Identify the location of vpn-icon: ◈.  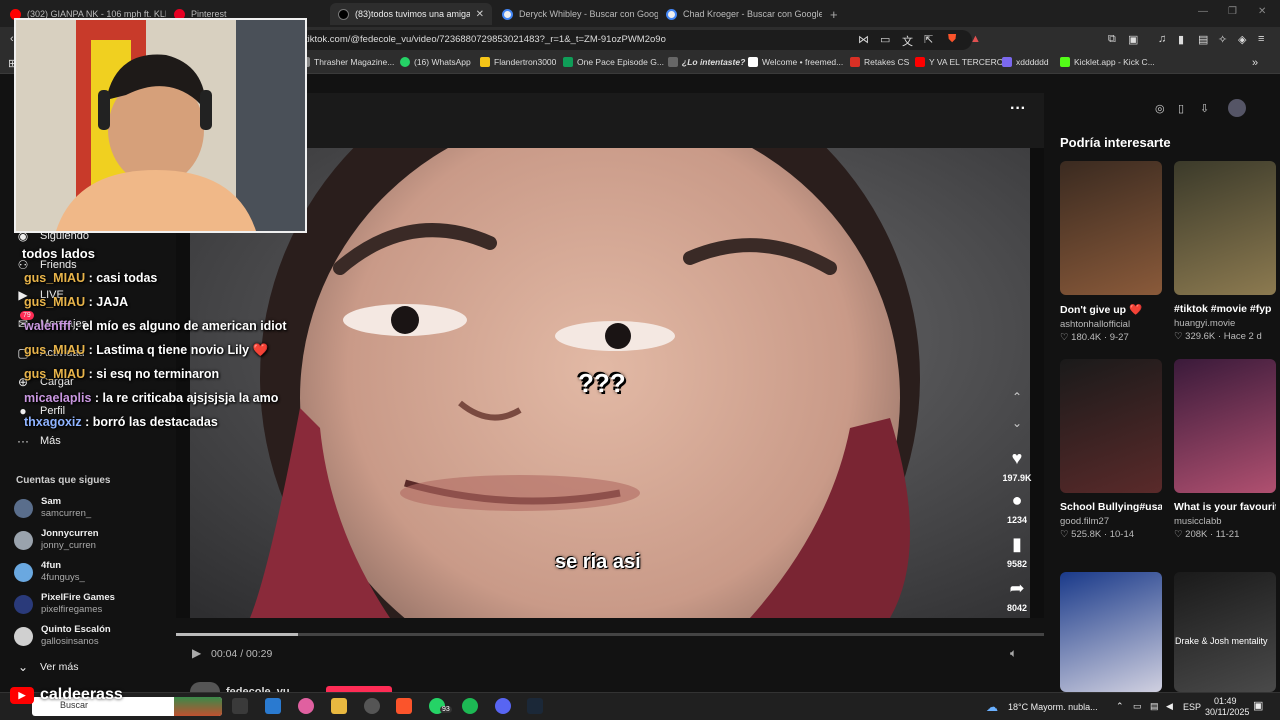
(1242, 39).